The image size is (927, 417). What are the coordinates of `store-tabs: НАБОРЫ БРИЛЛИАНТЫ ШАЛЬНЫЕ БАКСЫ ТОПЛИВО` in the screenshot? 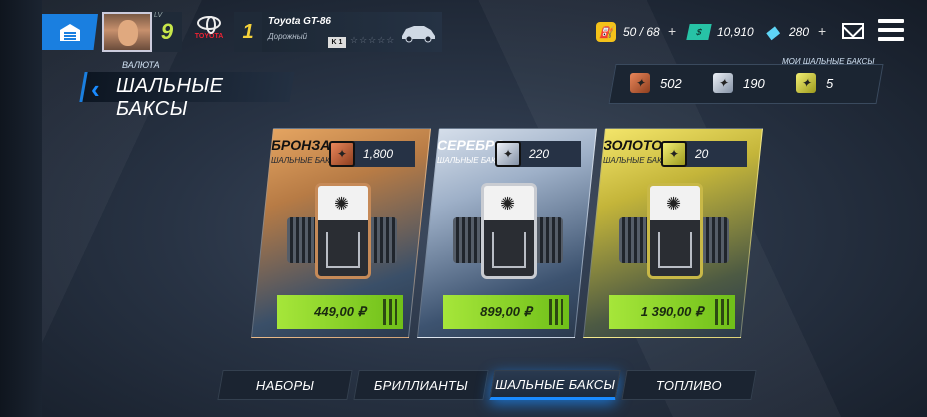 It's located at (488, 385).